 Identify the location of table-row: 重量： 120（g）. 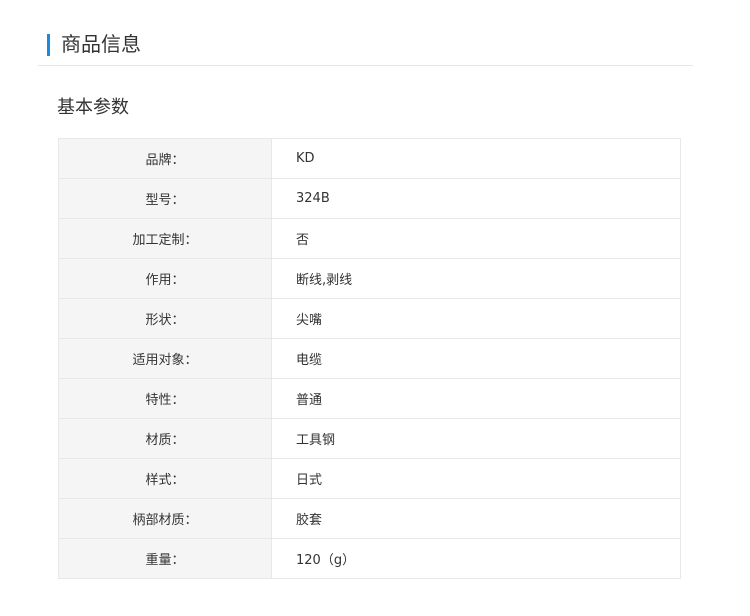
(369, 558).